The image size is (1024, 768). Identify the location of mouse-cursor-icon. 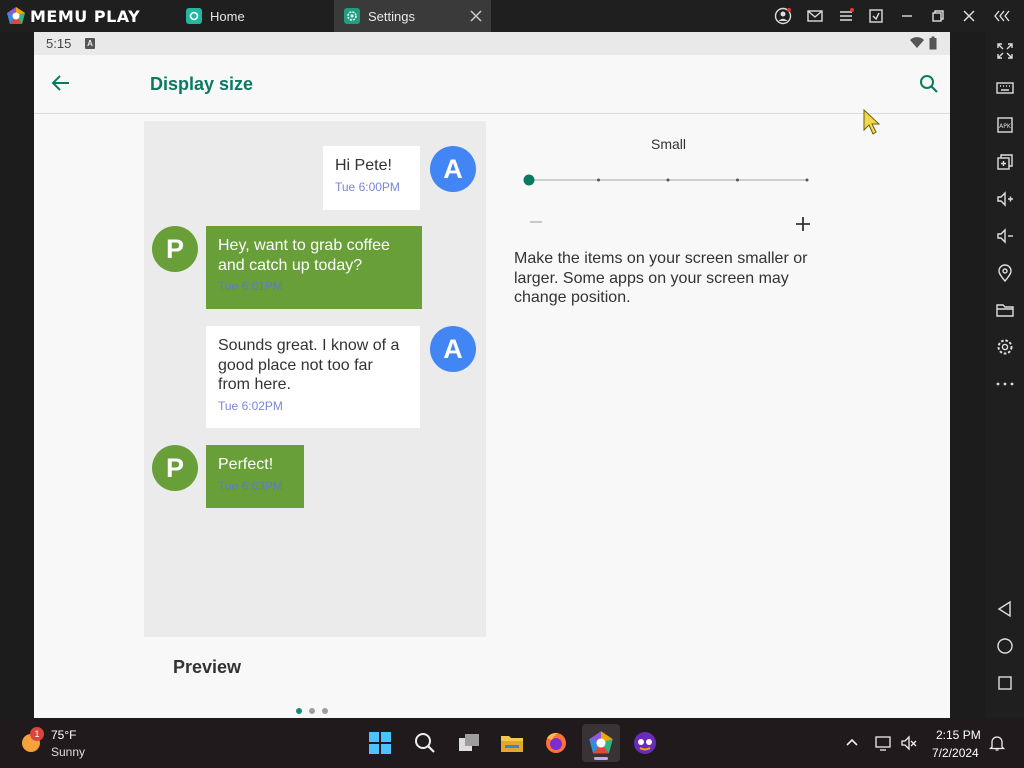
(872, 121).